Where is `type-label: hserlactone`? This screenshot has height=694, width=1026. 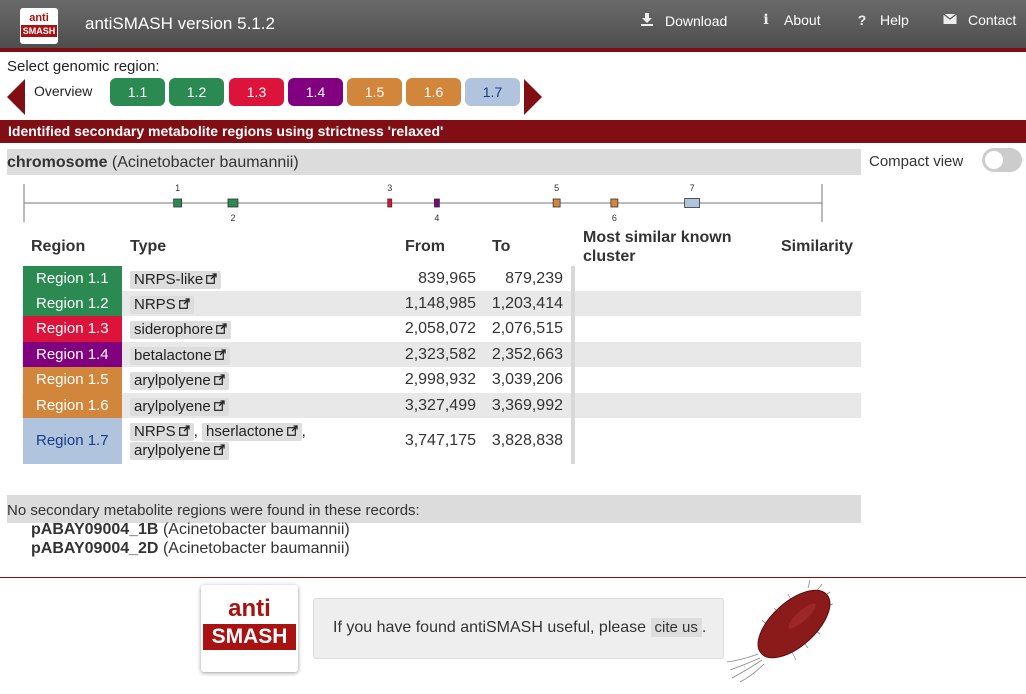
type-label: hserlactone is located at coordinates (245, 431).